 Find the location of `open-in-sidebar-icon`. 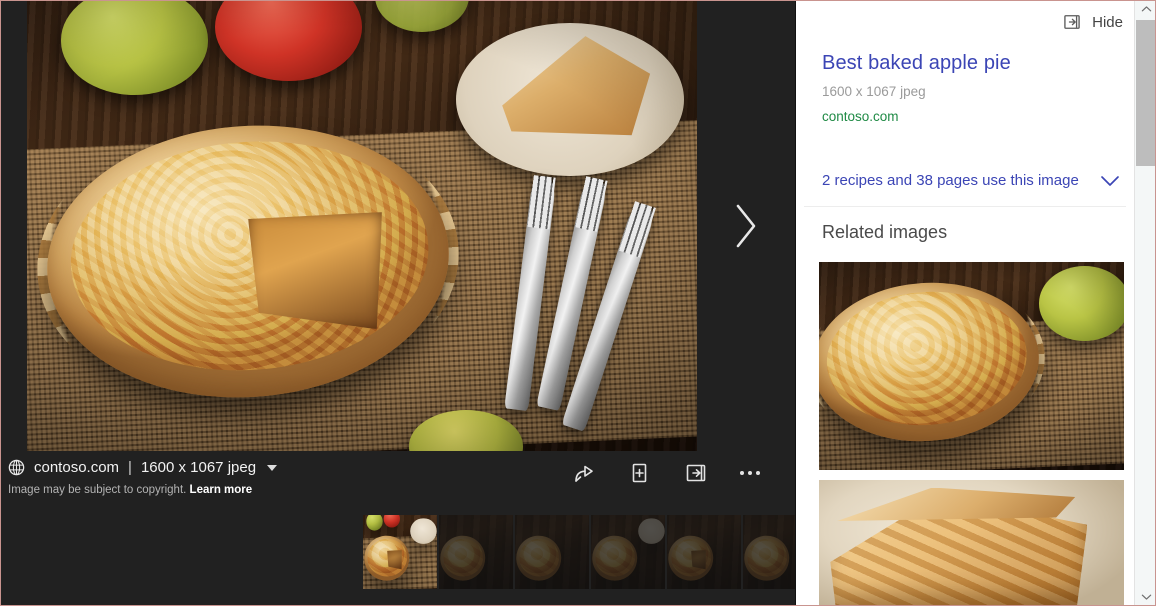

open-in-sidebar-icon is located at coordinates (696, 473).